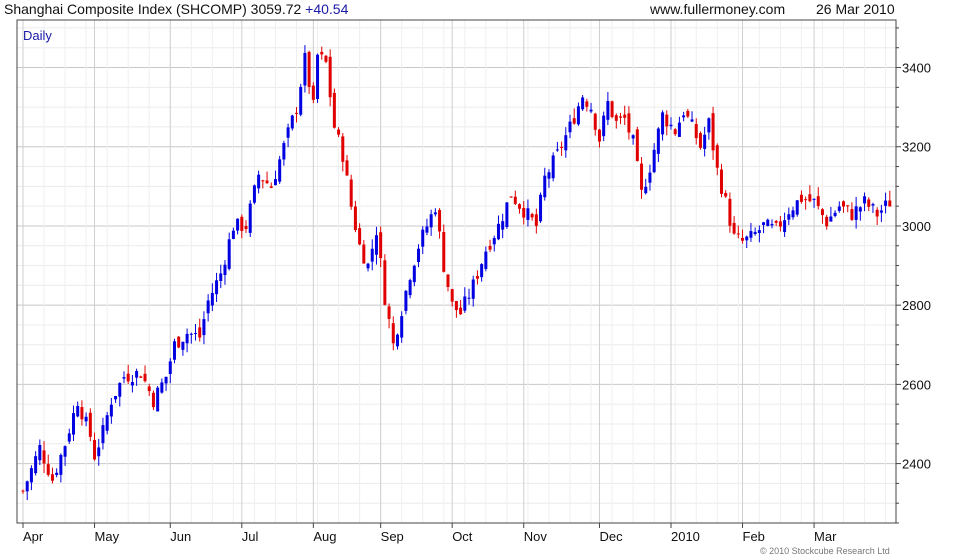 The height and width of the screenshot is (560, 980). I want to click on x-tick-label: Nov, so click(536, 536).